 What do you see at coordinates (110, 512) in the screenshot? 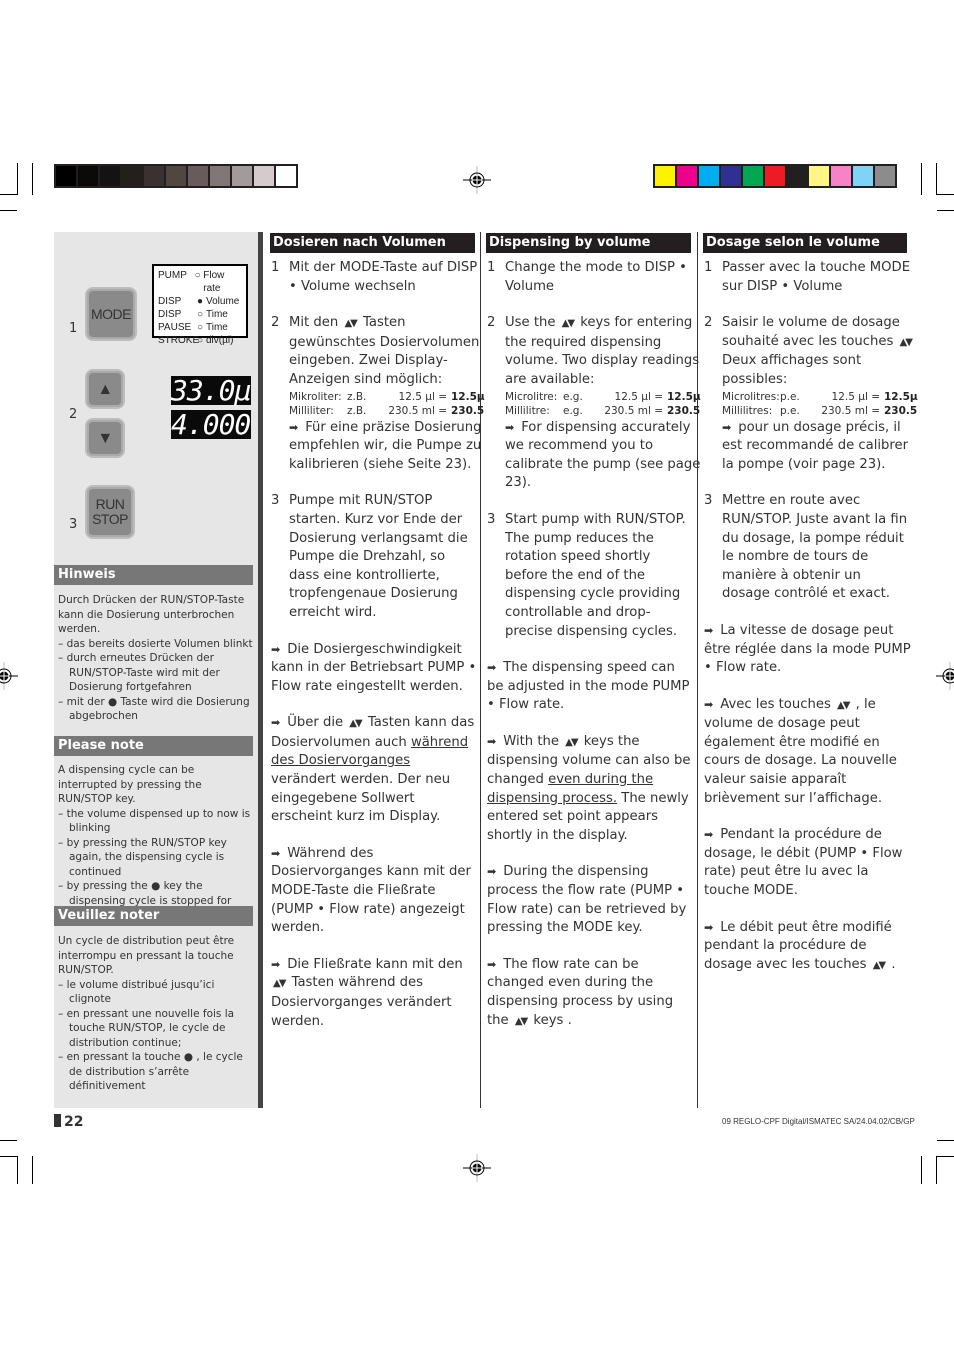
I see `run-stop-button: RUN STOP` at bounding box center [110, 512].